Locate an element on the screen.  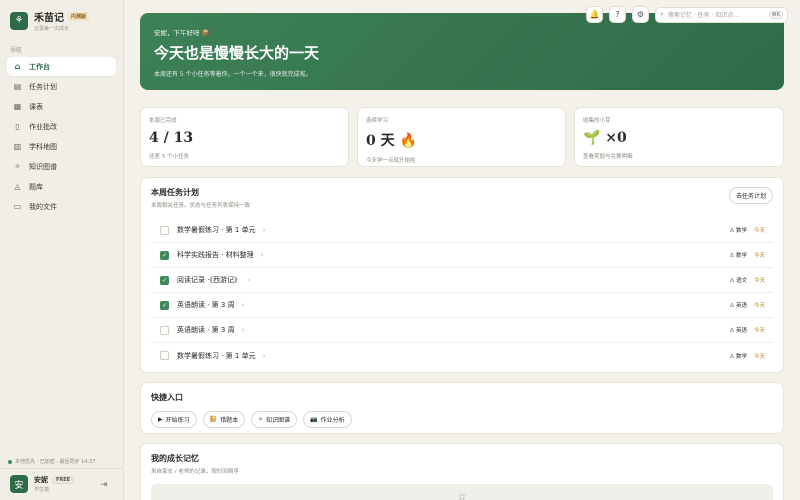
task-subject: ◬ 数学 is located at coordinates (738, 230).